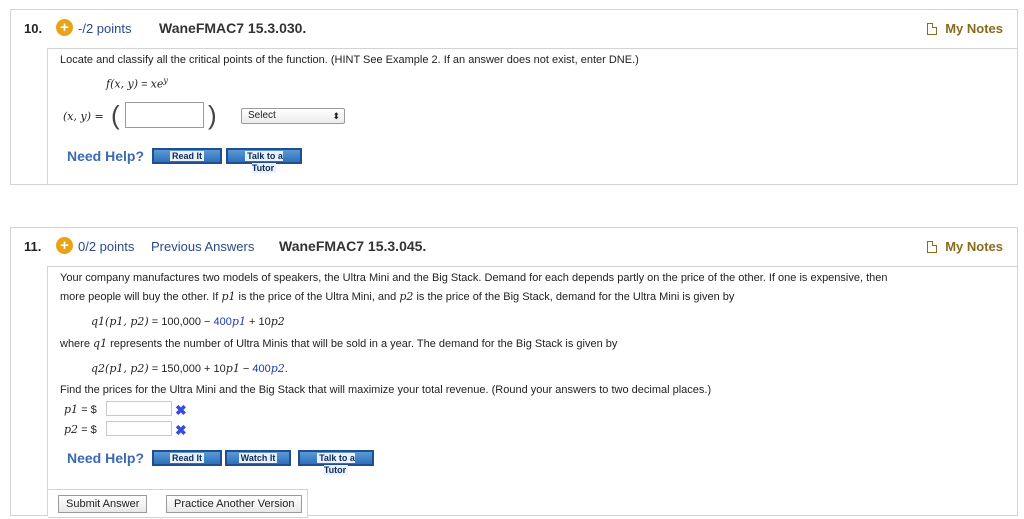 This screenshot has height=519, width=1024. I want to click on answer-label: (x, y) =, so click(83, 116).